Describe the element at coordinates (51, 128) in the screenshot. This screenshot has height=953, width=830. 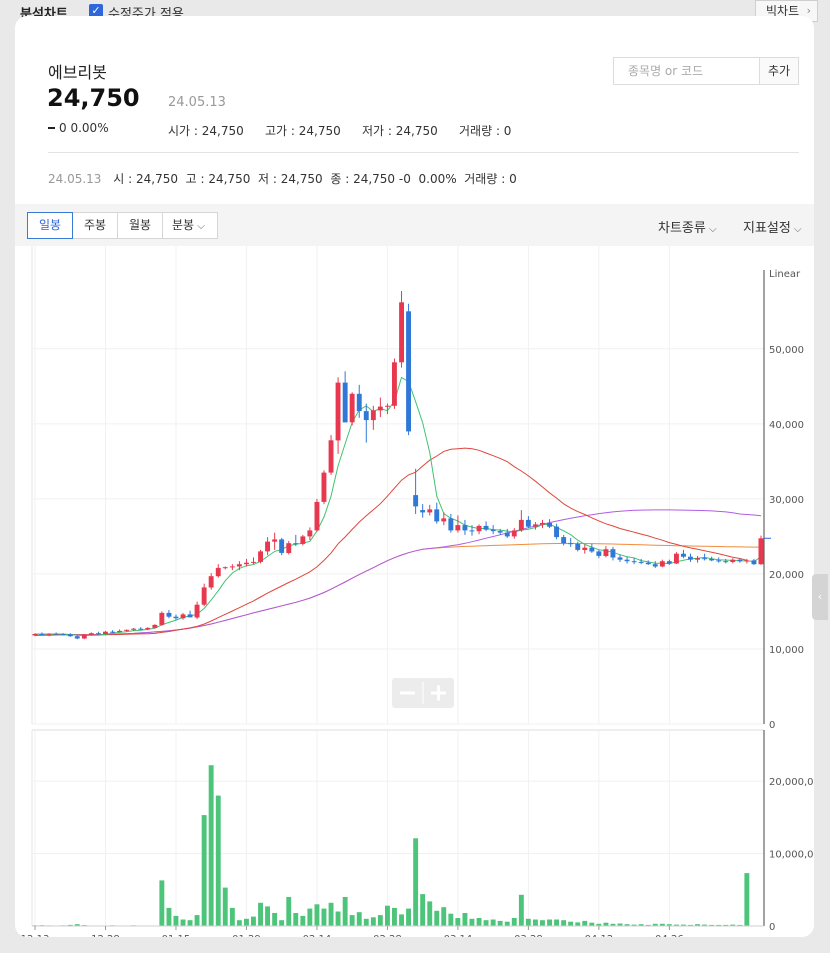
I see `flat-change-icon` at that location.